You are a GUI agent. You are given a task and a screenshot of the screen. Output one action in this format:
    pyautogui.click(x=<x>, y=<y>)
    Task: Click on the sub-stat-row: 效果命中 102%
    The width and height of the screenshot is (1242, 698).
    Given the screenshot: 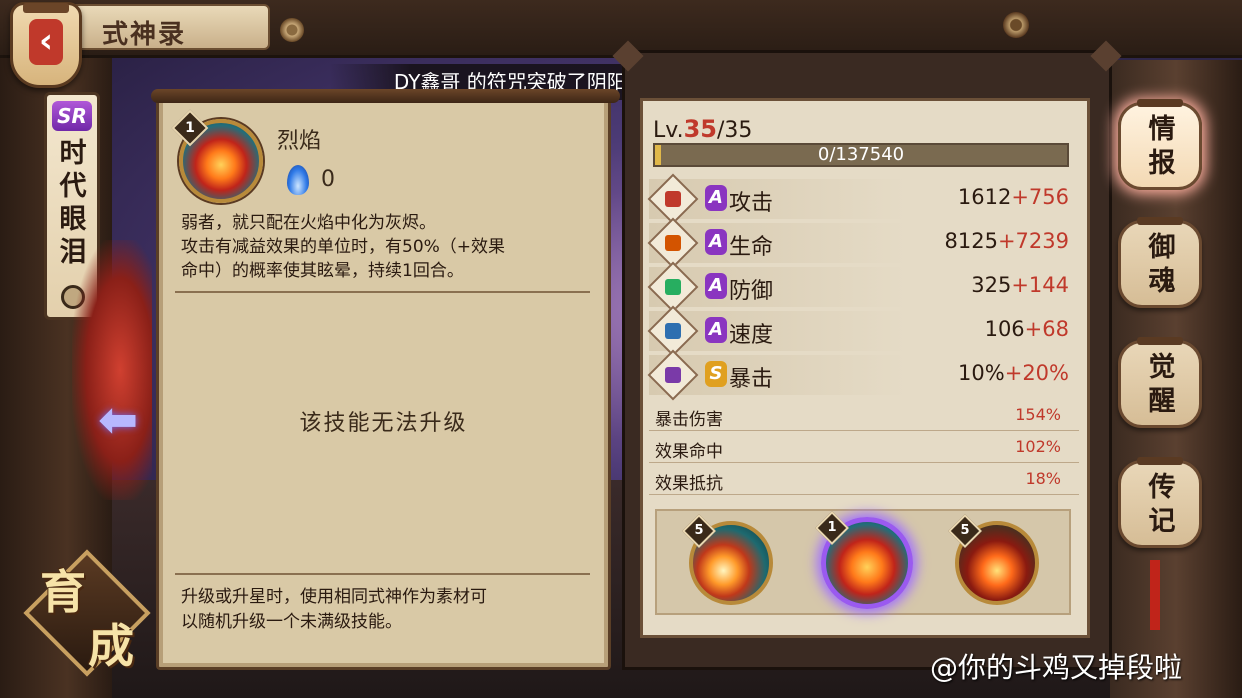 What is the action you would take?
    pyautogui.click(x=864, y=448)
    